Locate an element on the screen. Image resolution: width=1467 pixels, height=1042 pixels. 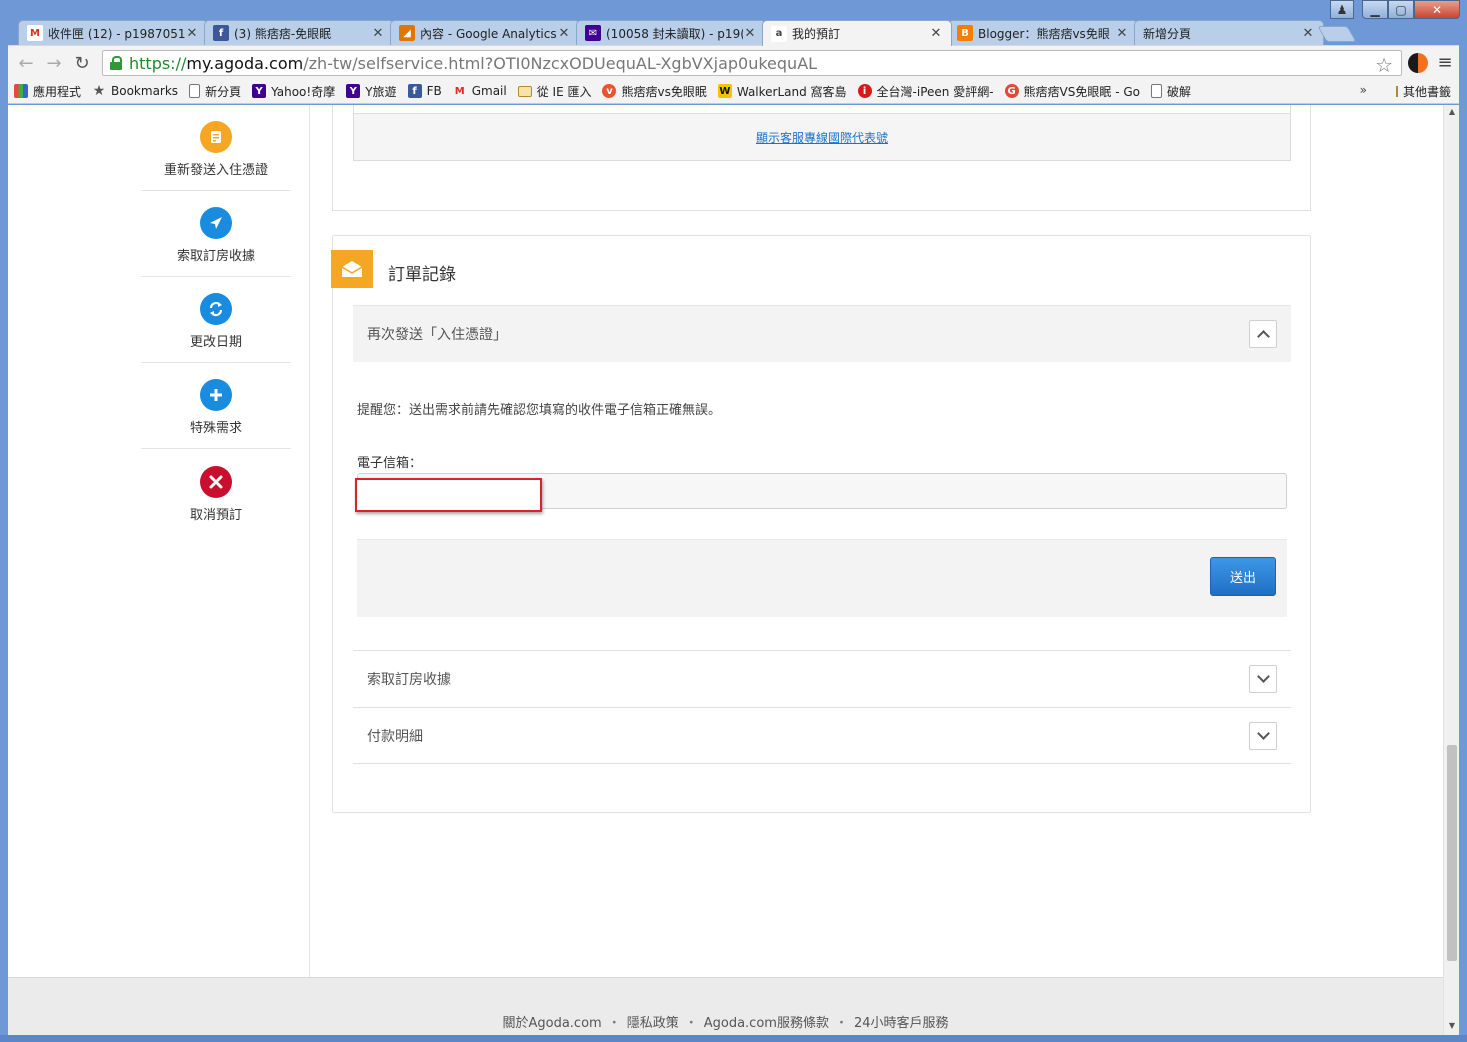
bookmark-gmail: M Gmail is located at coordinates (480, 91).